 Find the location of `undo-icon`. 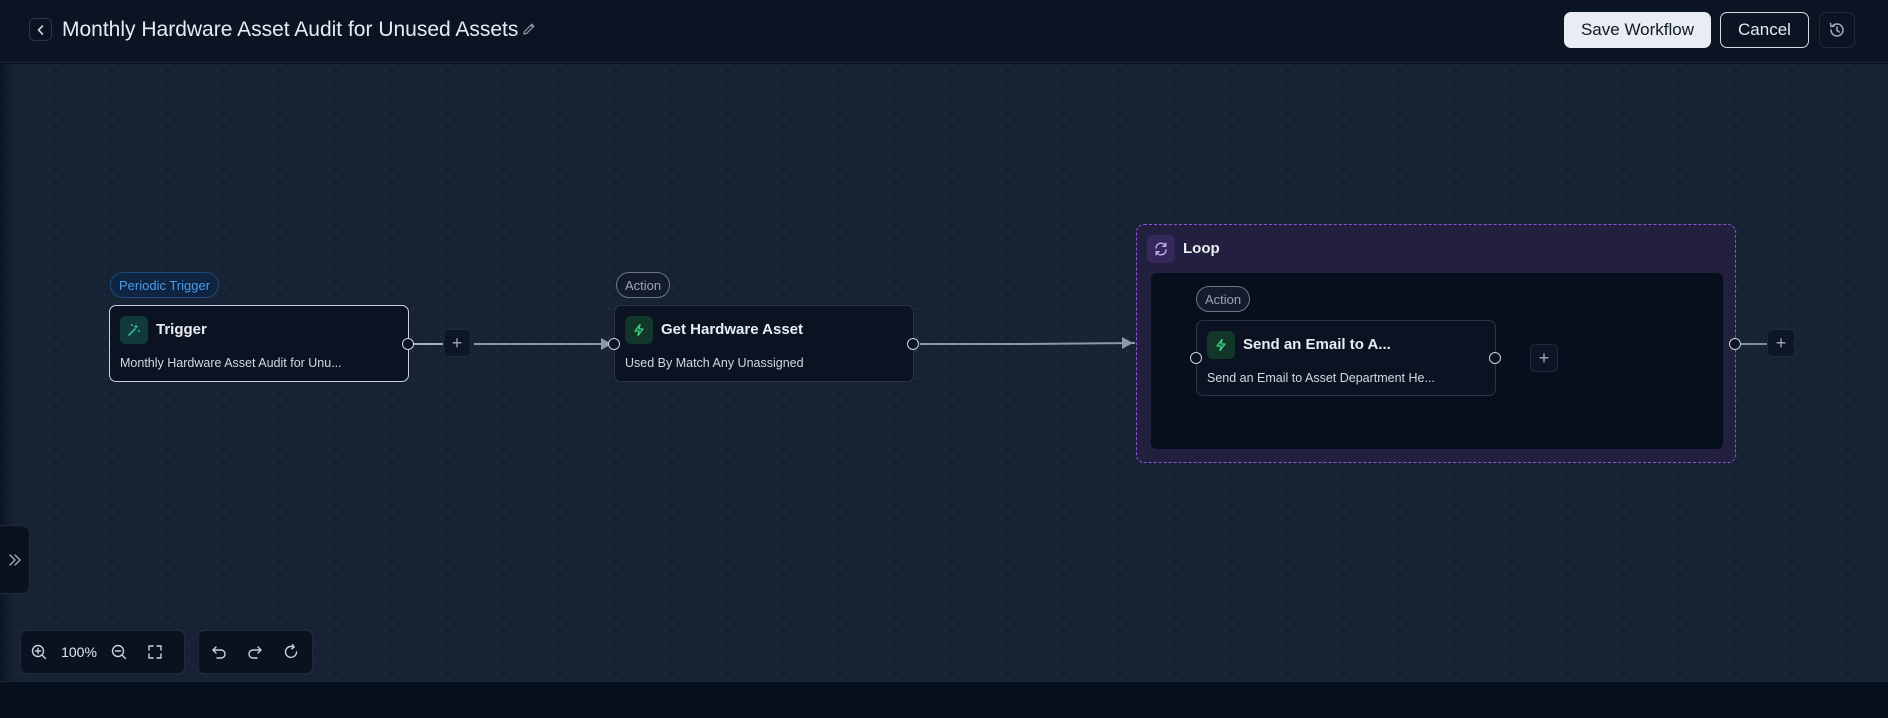

undo-icon is located at coordinates (219, 652).